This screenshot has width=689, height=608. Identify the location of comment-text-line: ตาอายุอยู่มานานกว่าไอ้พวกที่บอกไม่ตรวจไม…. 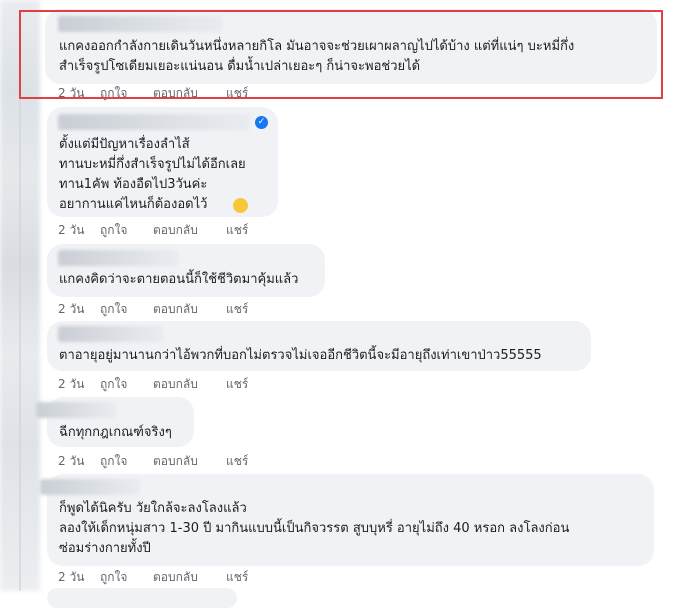
(300, 355).